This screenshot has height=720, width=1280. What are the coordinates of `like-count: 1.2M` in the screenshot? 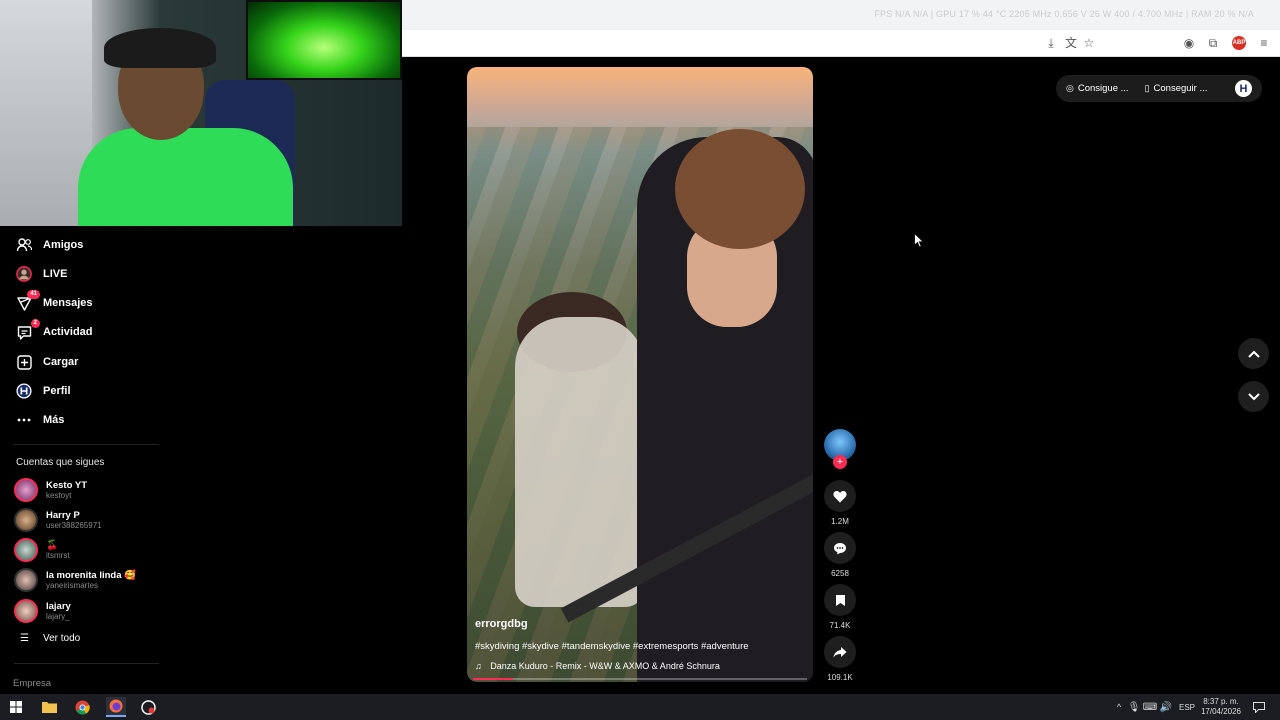 It's located at (840, 521).